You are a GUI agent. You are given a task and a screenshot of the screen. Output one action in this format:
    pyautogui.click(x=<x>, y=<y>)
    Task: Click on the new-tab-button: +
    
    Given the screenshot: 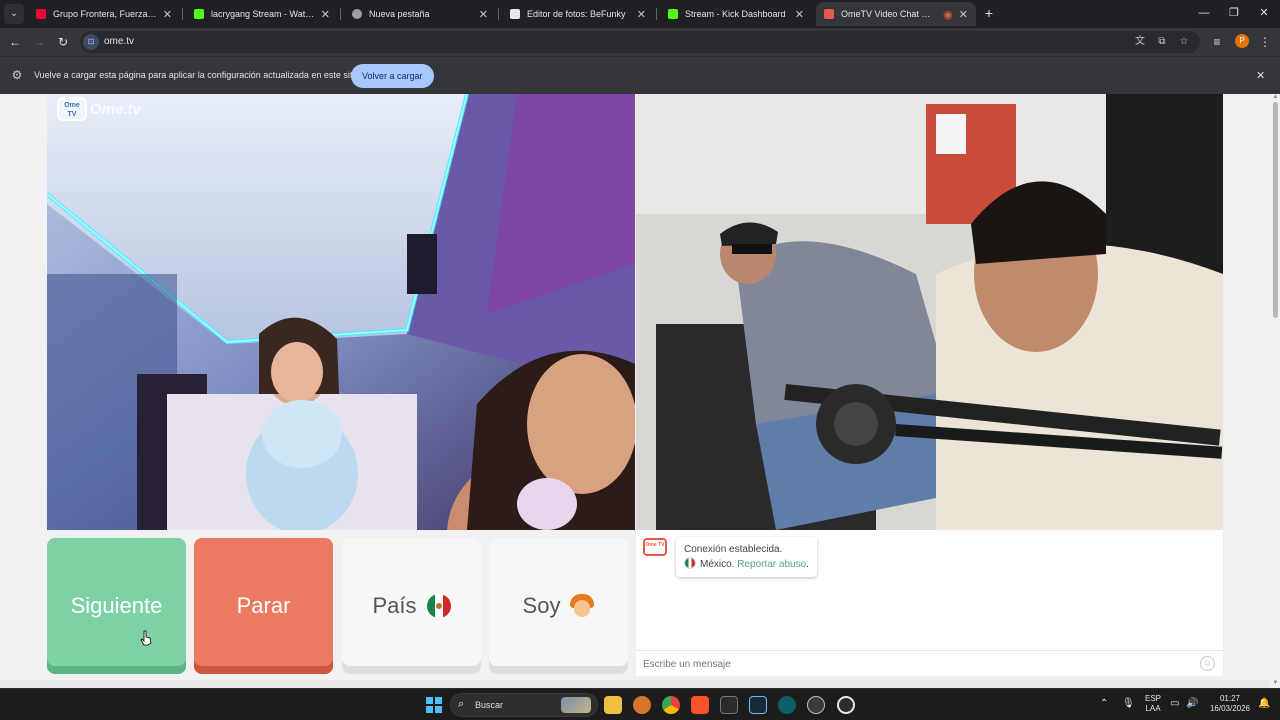 What is the action you would take?
    pyautogui.click(x=989, y=13)
    